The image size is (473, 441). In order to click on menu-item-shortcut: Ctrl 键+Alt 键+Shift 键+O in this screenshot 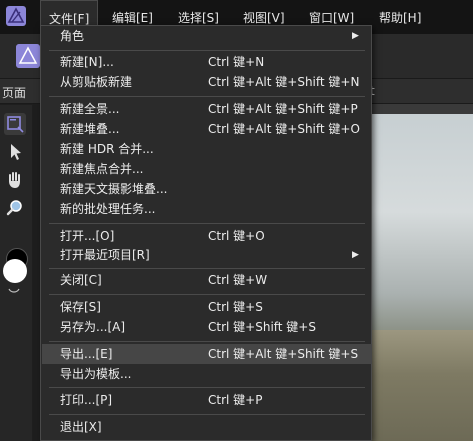, I will do `click(284, 129)`.